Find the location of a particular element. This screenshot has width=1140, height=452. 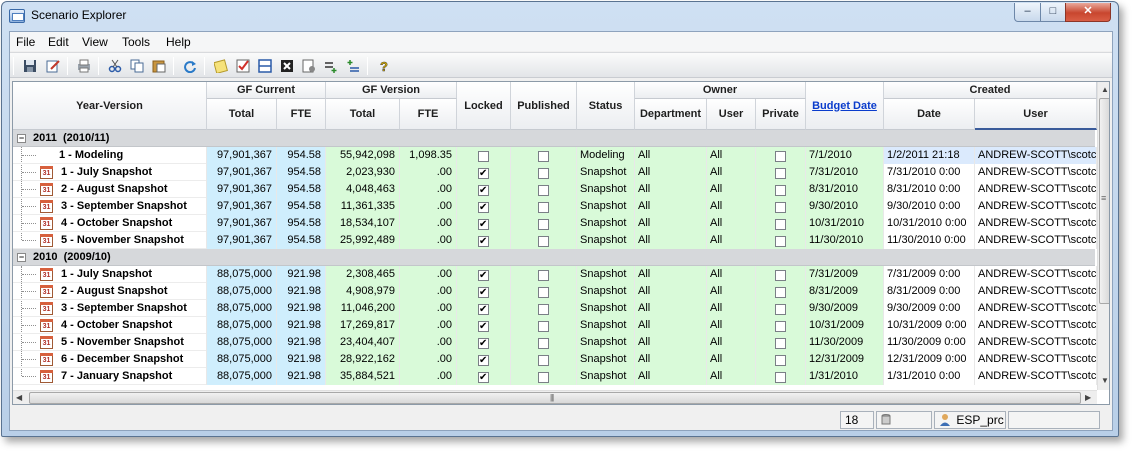

close-button: ✕ is located at coordinates (1088, 12).